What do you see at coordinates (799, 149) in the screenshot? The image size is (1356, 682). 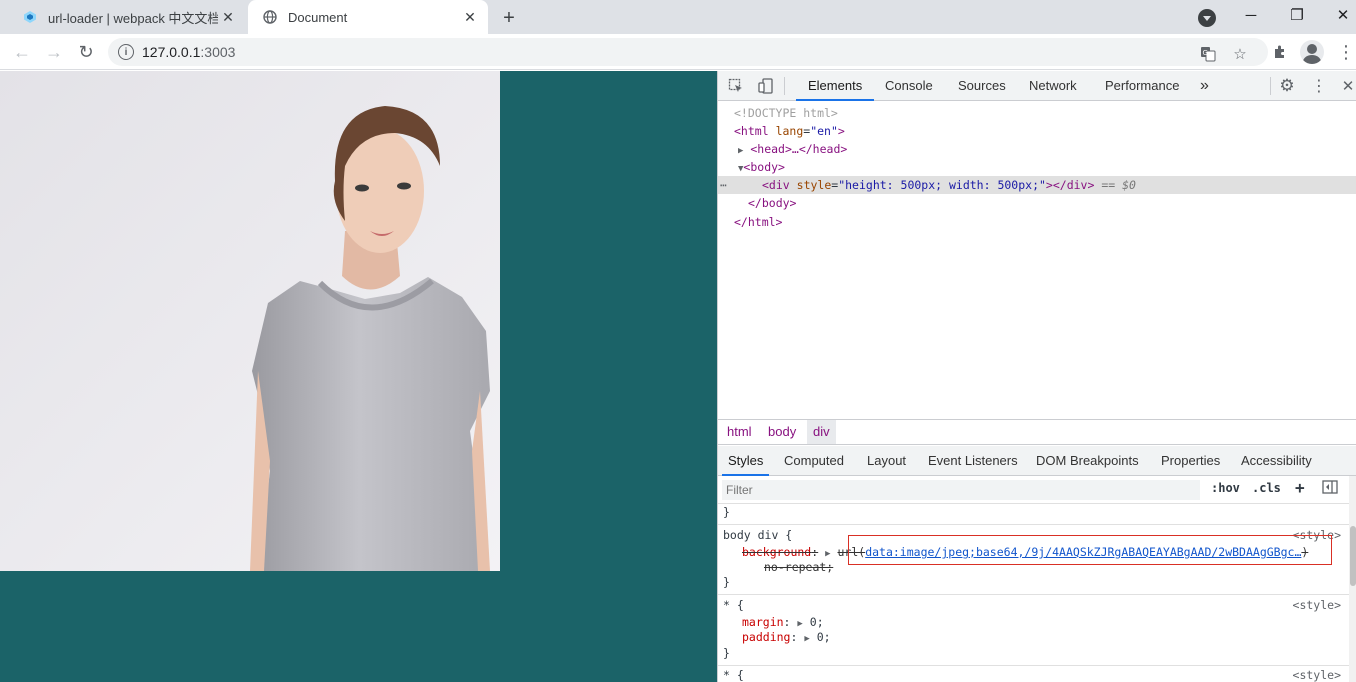 I see `head-tag: <head>…</head>` at bounding box center [799, 149].